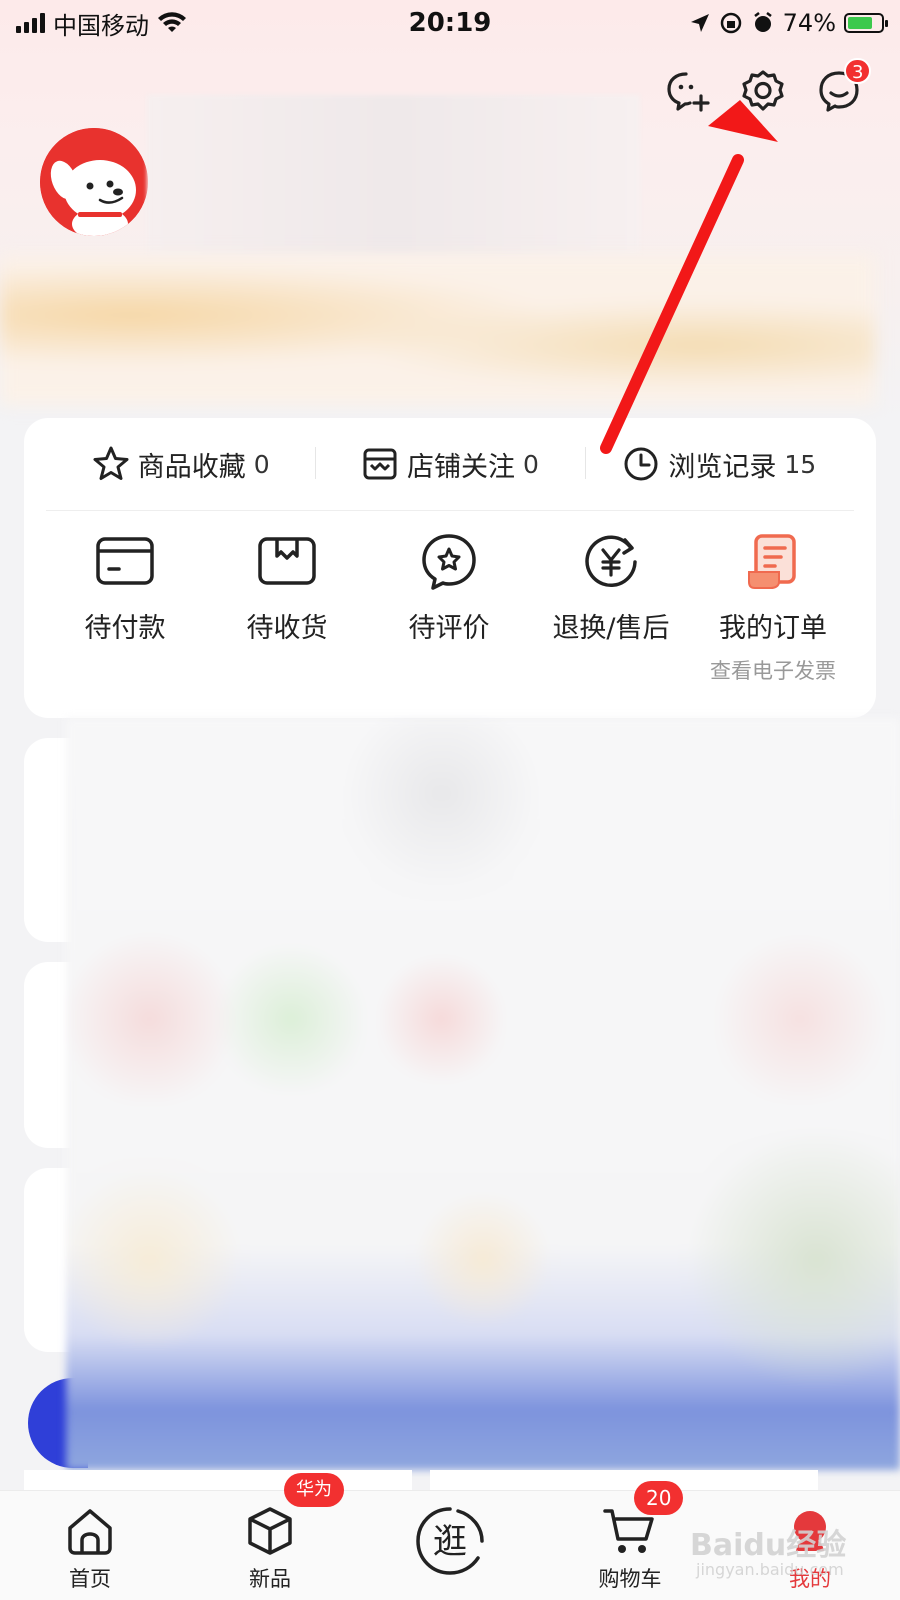 The image size is (900, 1600). Describe the element at coordinates (699, 23) in the screenshot. I see `location-arrow-icon` at that location.